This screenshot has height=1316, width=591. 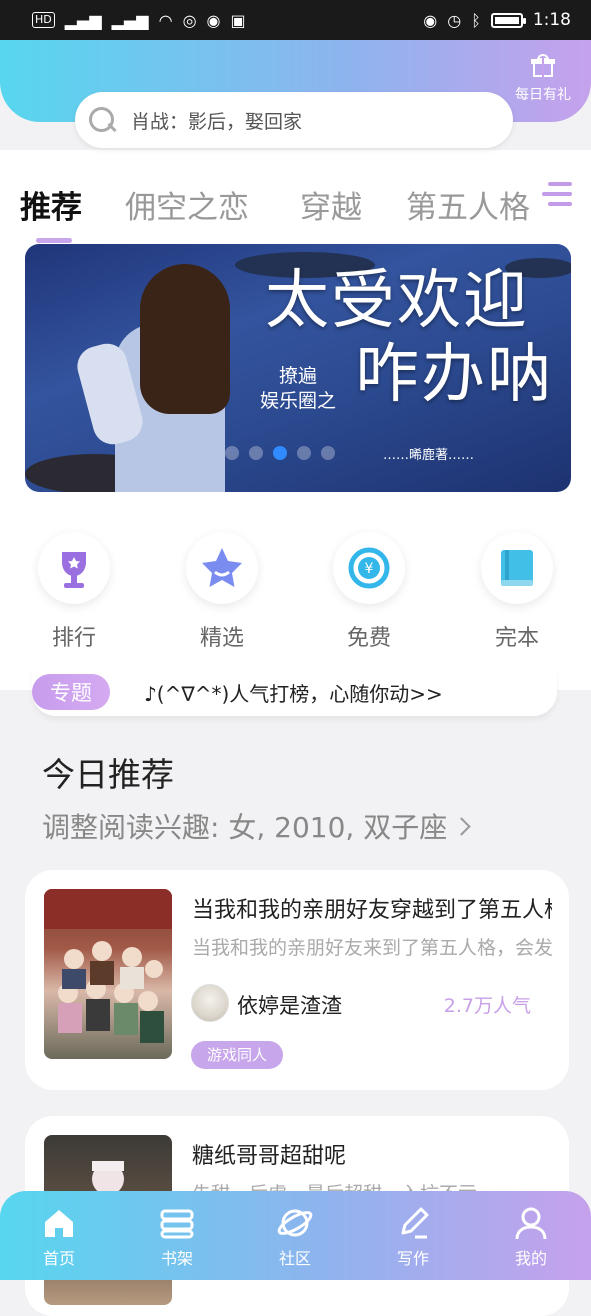 I want to click on trophy-icon, so click(x=74, y=568).